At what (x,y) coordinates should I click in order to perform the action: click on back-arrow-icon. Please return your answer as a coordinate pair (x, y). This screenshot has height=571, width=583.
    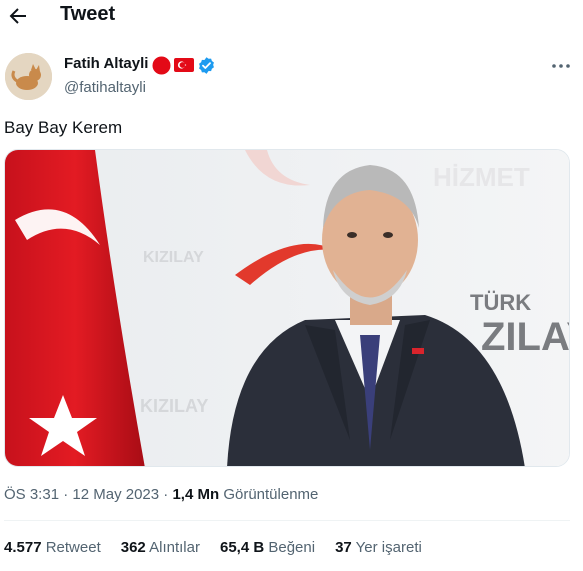
    Looking at the image, I should click on (18, 16).